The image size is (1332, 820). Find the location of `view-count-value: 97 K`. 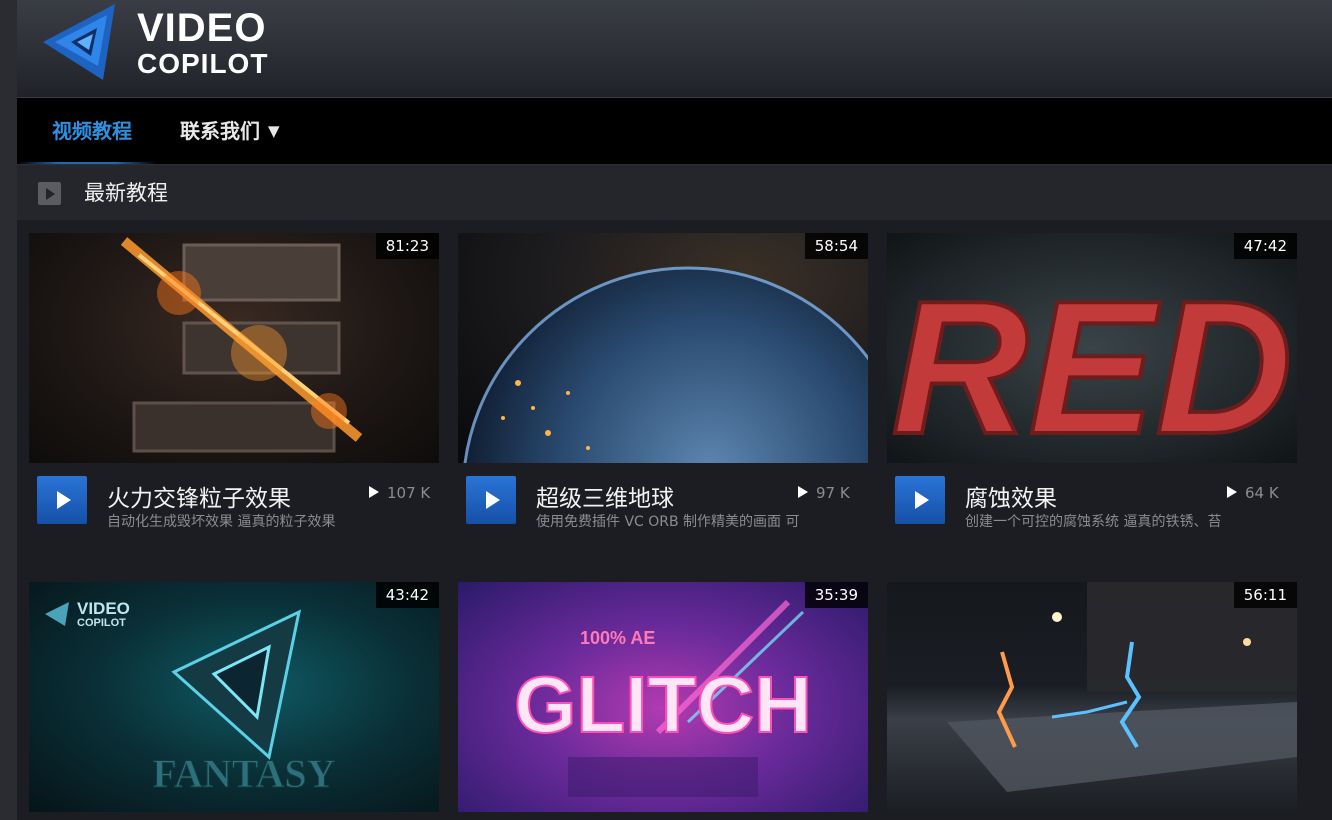

view-count-value: 97 K is located at coordinates (833, 493).